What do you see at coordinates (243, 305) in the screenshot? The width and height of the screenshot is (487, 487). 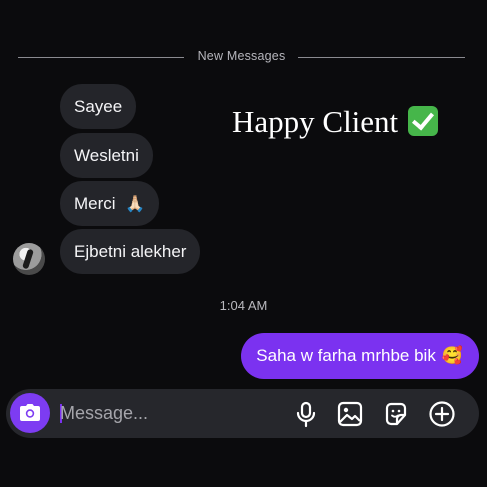 I see `message-timestamp: 1:04 AM` at bounding box center [243, 305].